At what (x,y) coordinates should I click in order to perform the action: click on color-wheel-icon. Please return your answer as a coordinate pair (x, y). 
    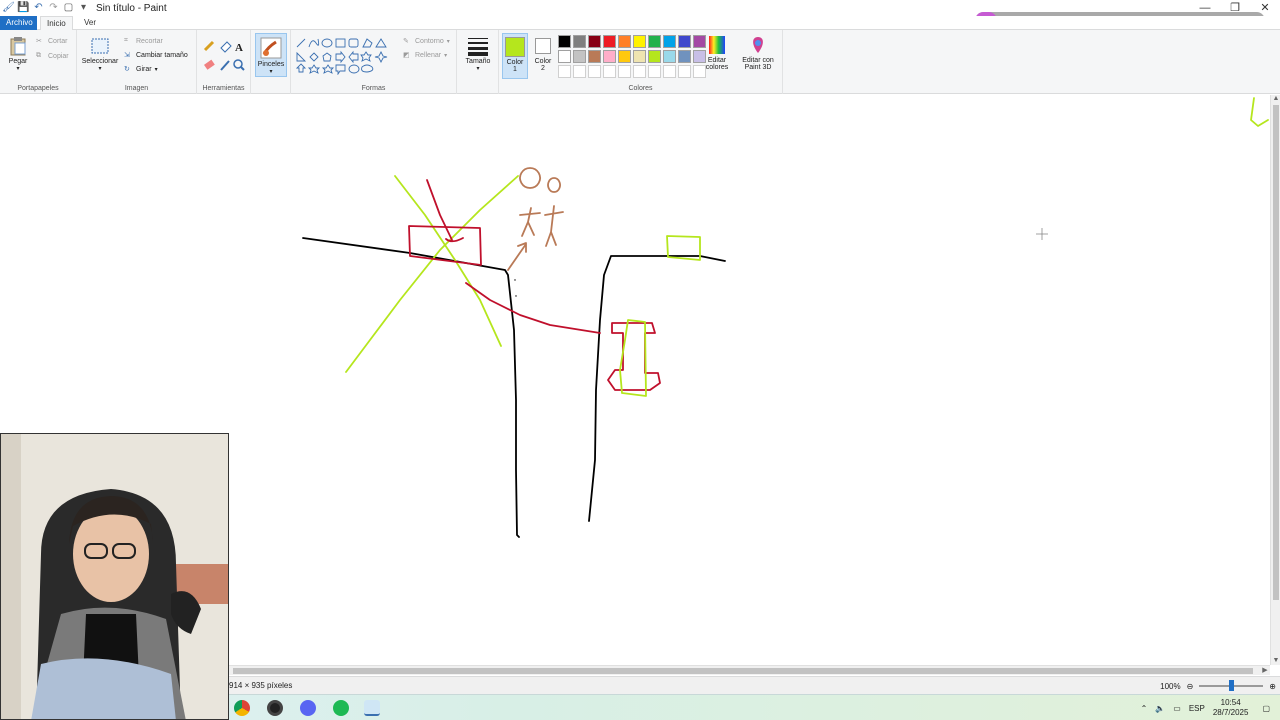
    Looking at the image, I should click on (717, 45).